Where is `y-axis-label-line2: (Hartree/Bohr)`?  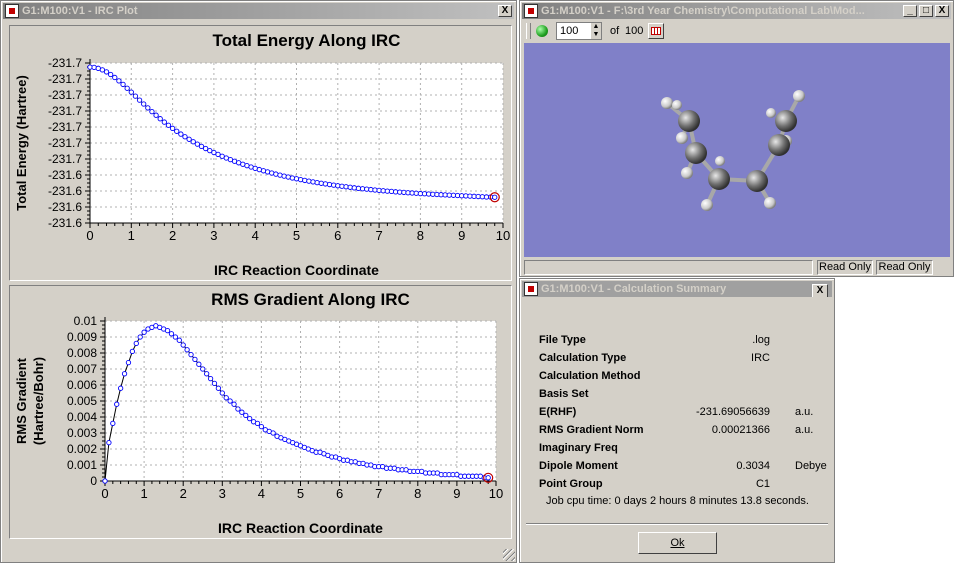
y-axis-label-line2: (Hartree/Bohr) is located at coordinates (38, 401).